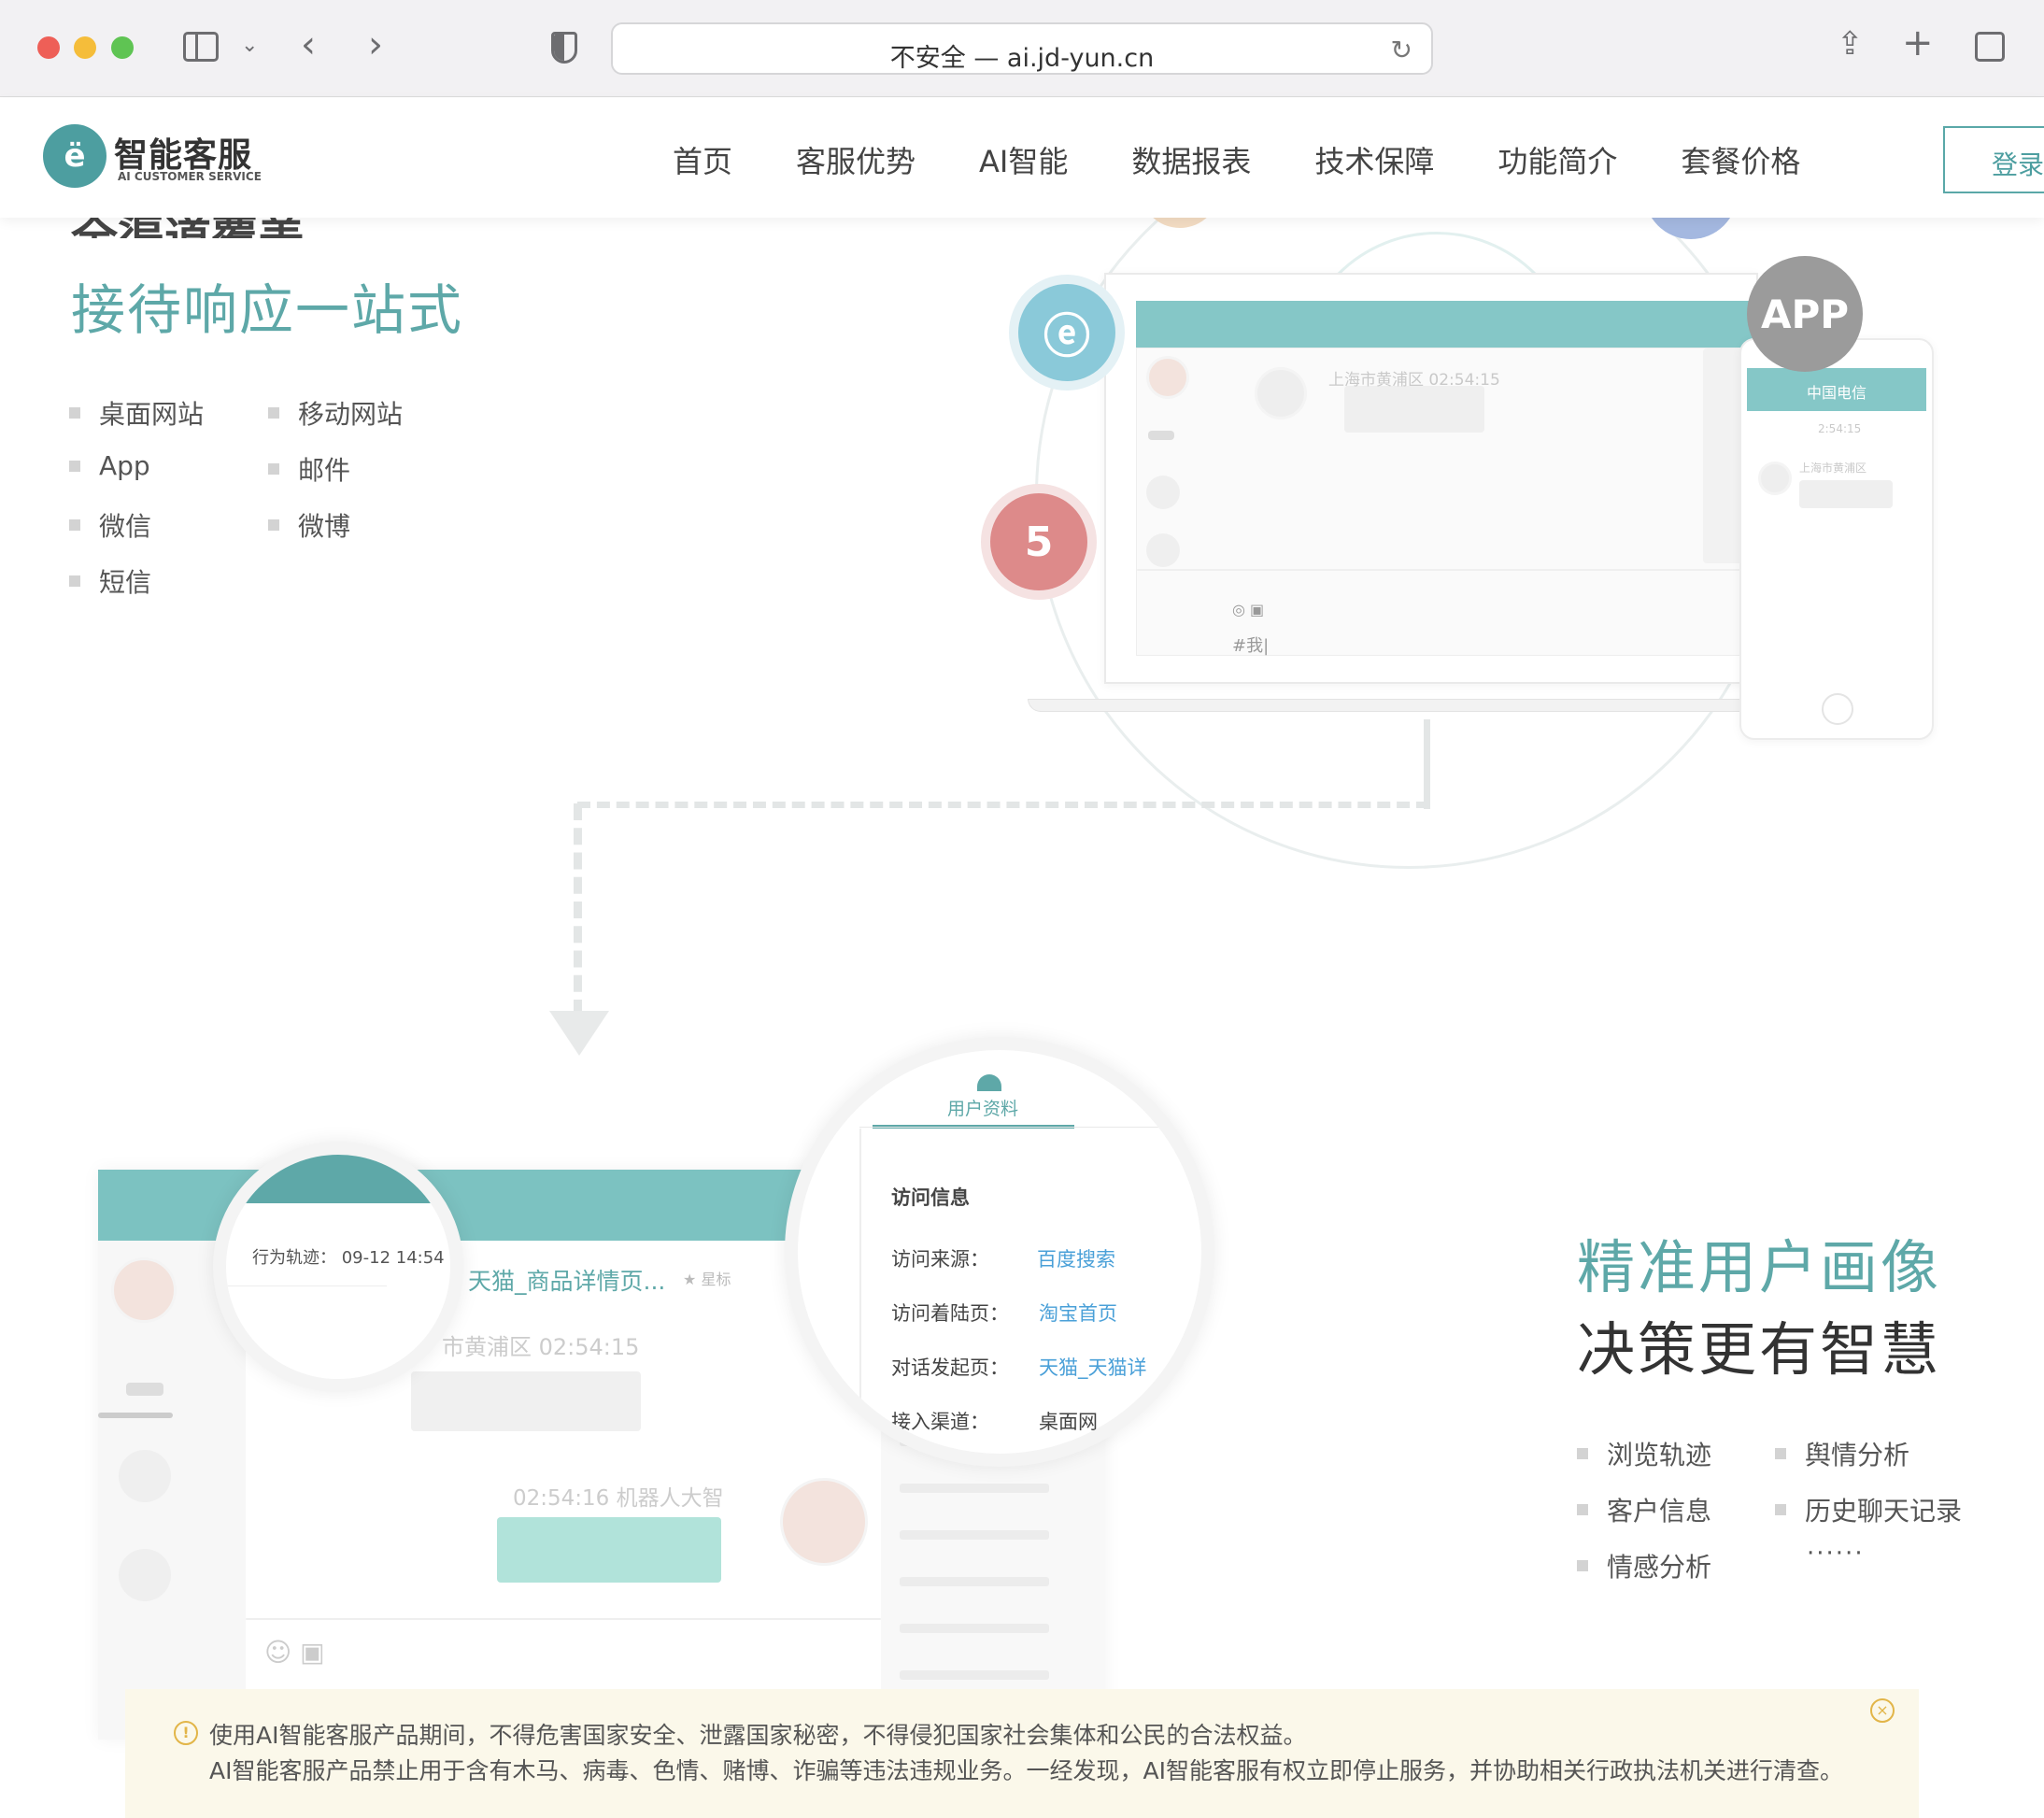 The width and height of the screenshot is (2044, 1818). Describe the element at coordinates (1990, 47) in the screenshot. I see `tab-overview-icon` at that location.